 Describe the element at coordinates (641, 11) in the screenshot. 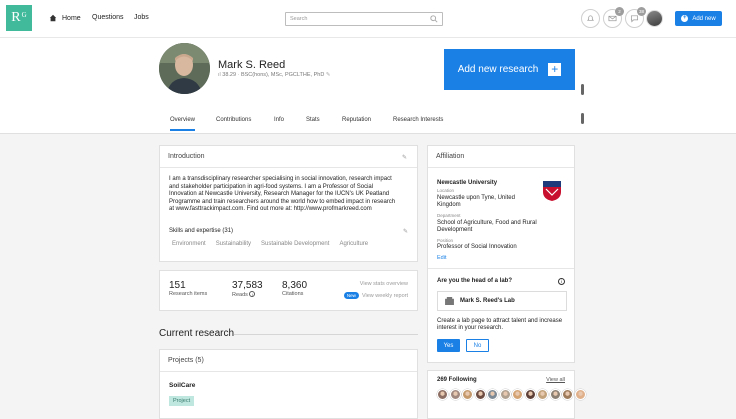

I see `requests-badge: 38` at that location.